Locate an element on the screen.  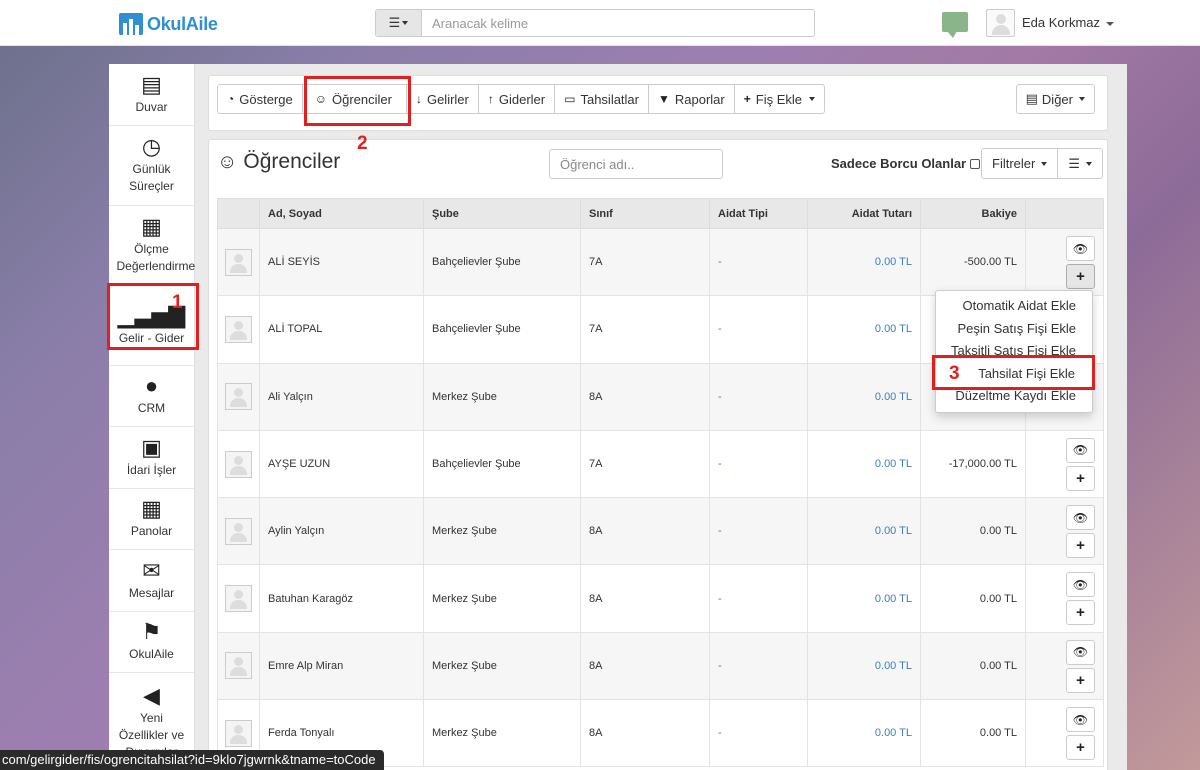
student-name: Batuhan Karagöz is located at coordinates (341, 598).